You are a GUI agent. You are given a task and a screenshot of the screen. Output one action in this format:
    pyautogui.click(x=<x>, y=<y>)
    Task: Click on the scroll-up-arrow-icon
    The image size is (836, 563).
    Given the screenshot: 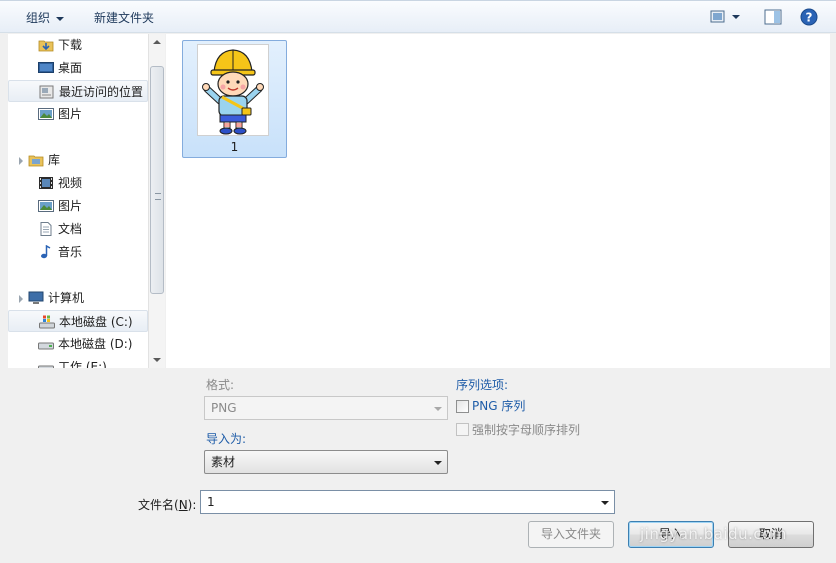 What is the action you would take?
    pyautogui.click(x=157, y=42)
    